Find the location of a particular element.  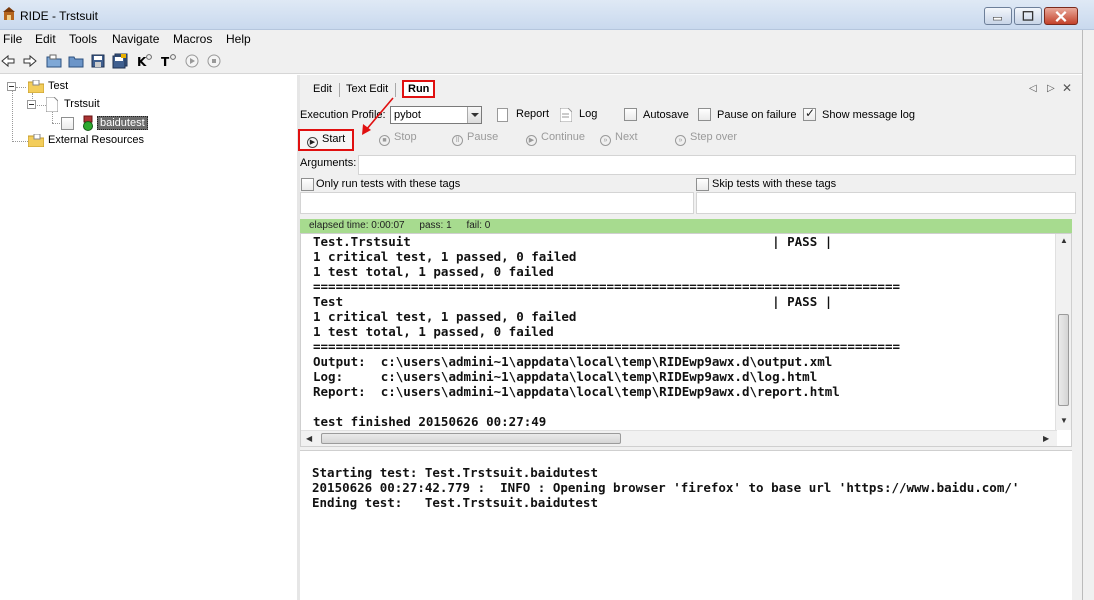

run-icon is located at coordinates (192, 61).